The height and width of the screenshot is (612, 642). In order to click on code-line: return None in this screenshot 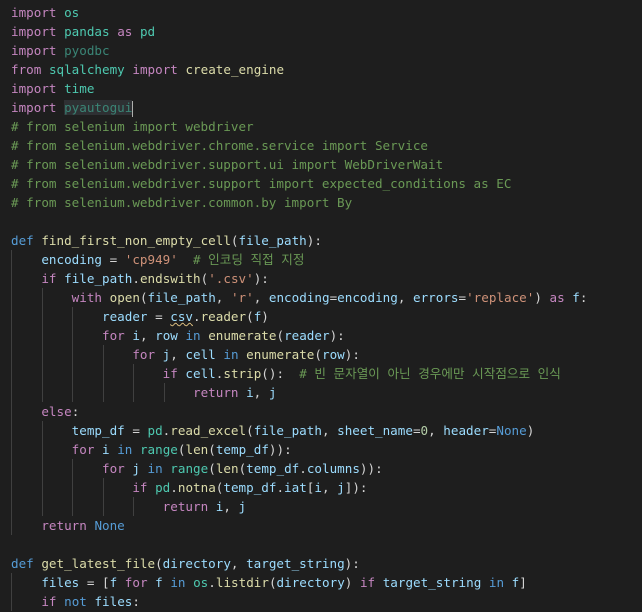, I will do `click(321, 525)`.